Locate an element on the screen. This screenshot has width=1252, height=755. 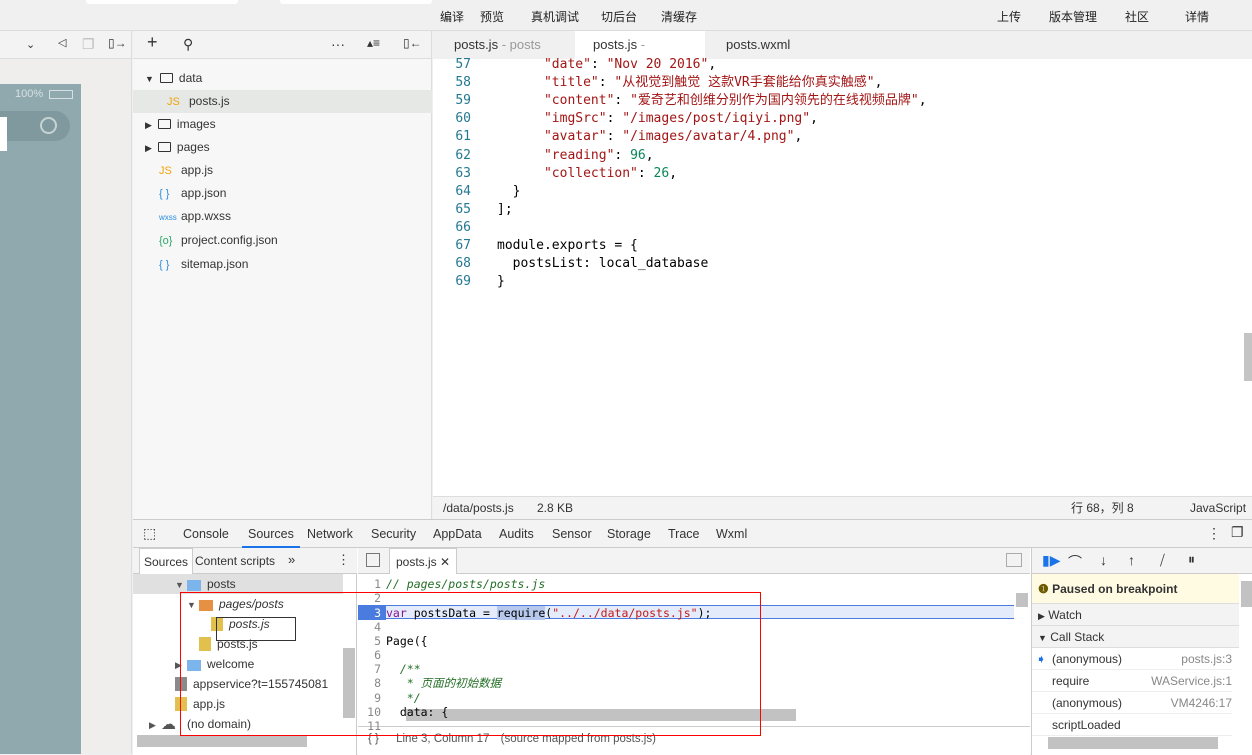
code-line: 58 "title": "从视觉到触觉 这款VR手套能给你真实触感", is located at coordinates (657, 83).